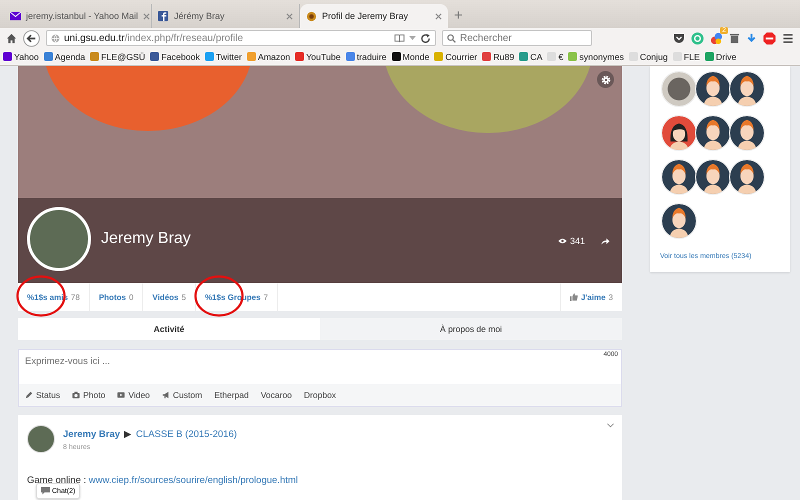  I want to click on post-type-button: Custom, so click(182, 395).